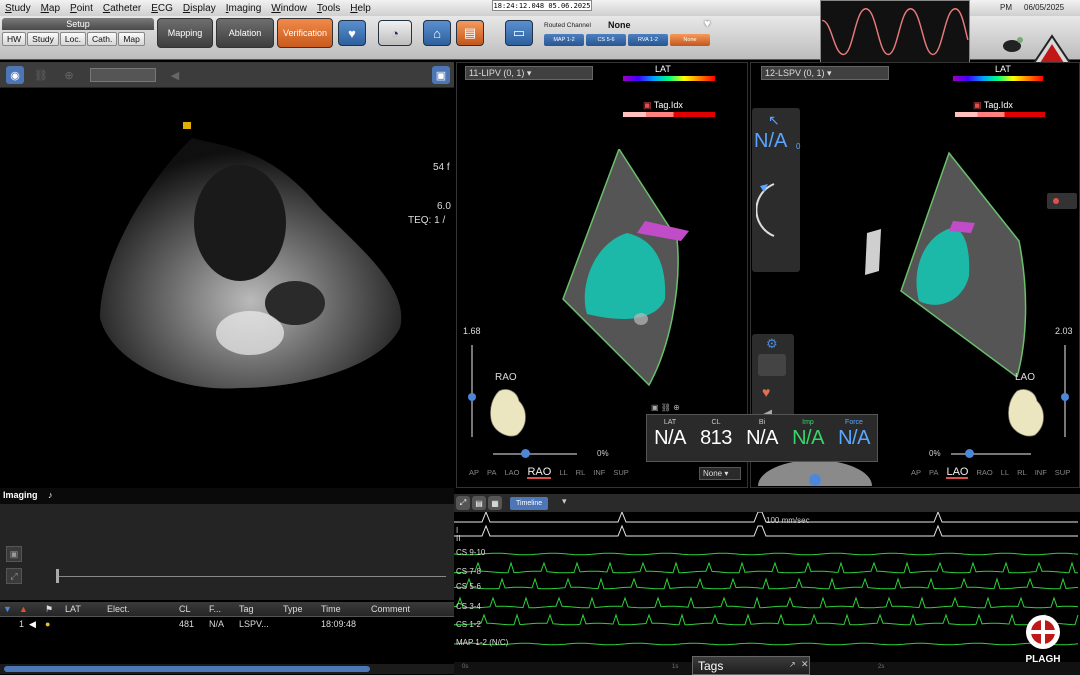 The width and height of the screenshot is (1080, 675). Describe the element at coordinates (289, 8) in the screenshot. I see `menu-window: Window` at that location.